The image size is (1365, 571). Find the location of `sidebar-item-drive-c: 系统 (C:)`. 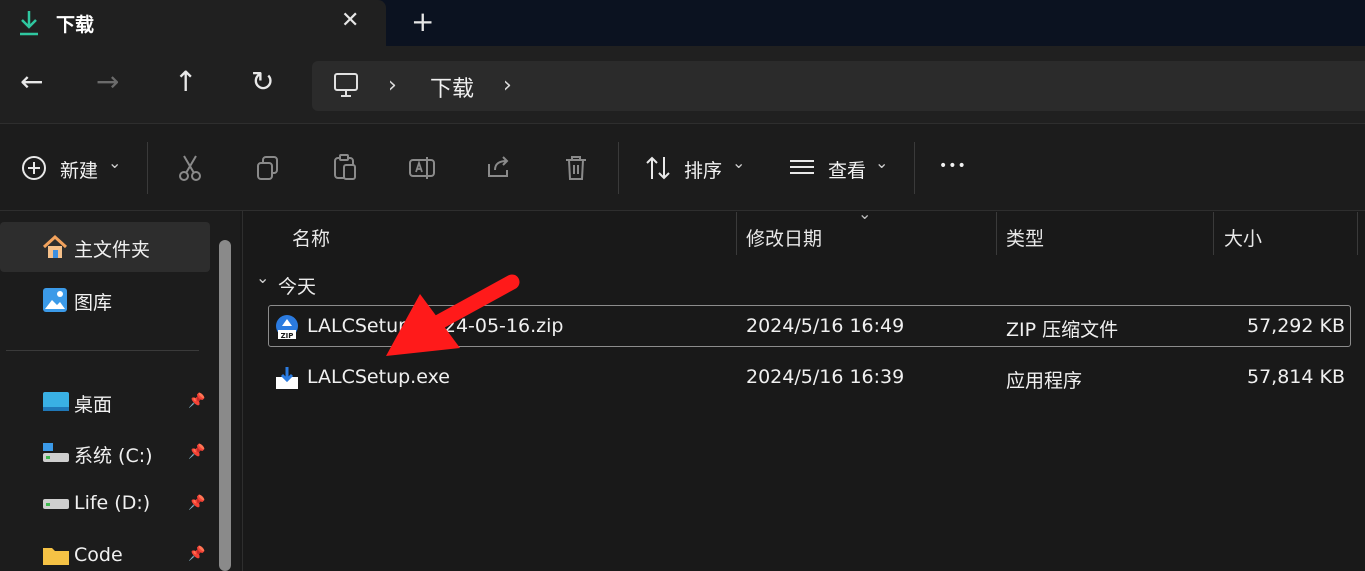

sidebar-item-drive-c: 系统 (C:) is located at coordinates (113, 454).